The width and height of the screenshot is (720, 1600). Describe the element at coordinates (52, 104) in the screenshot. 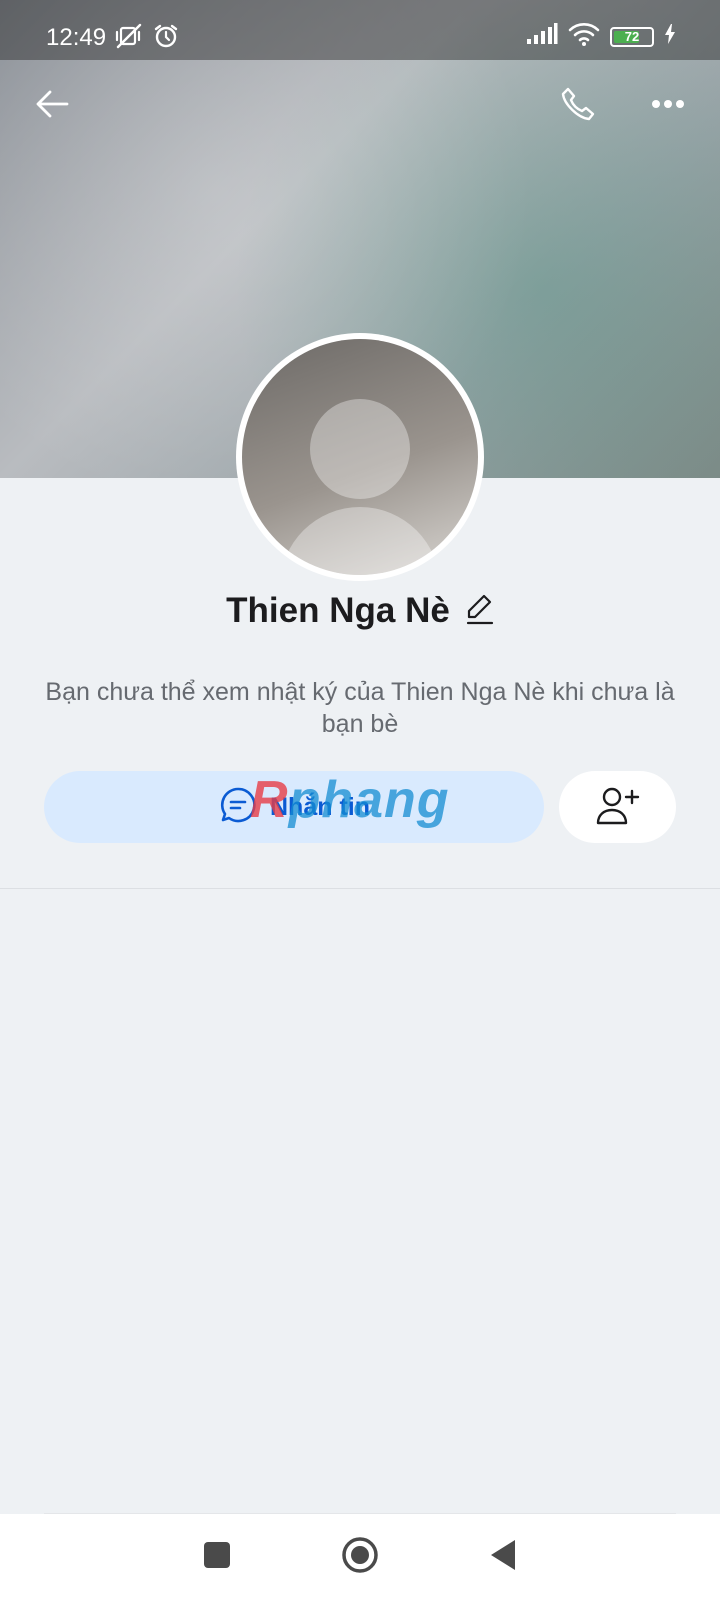

I see `back-arrow-icon` at that location.